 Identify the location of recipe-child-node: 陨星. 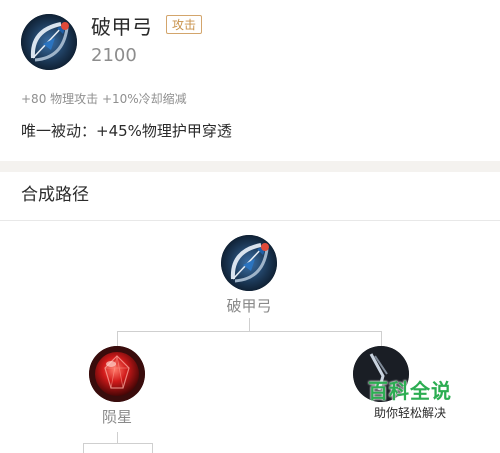
(117, 386).